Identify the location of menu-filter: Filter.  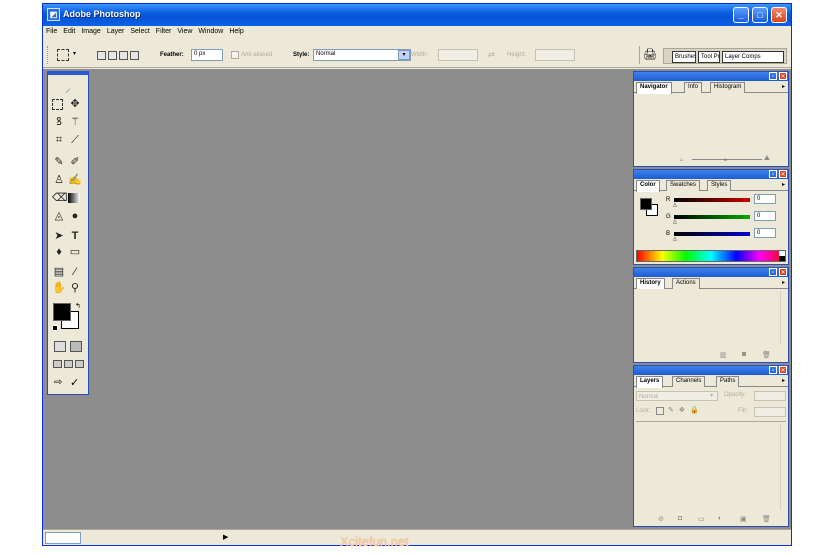
(164, 33).